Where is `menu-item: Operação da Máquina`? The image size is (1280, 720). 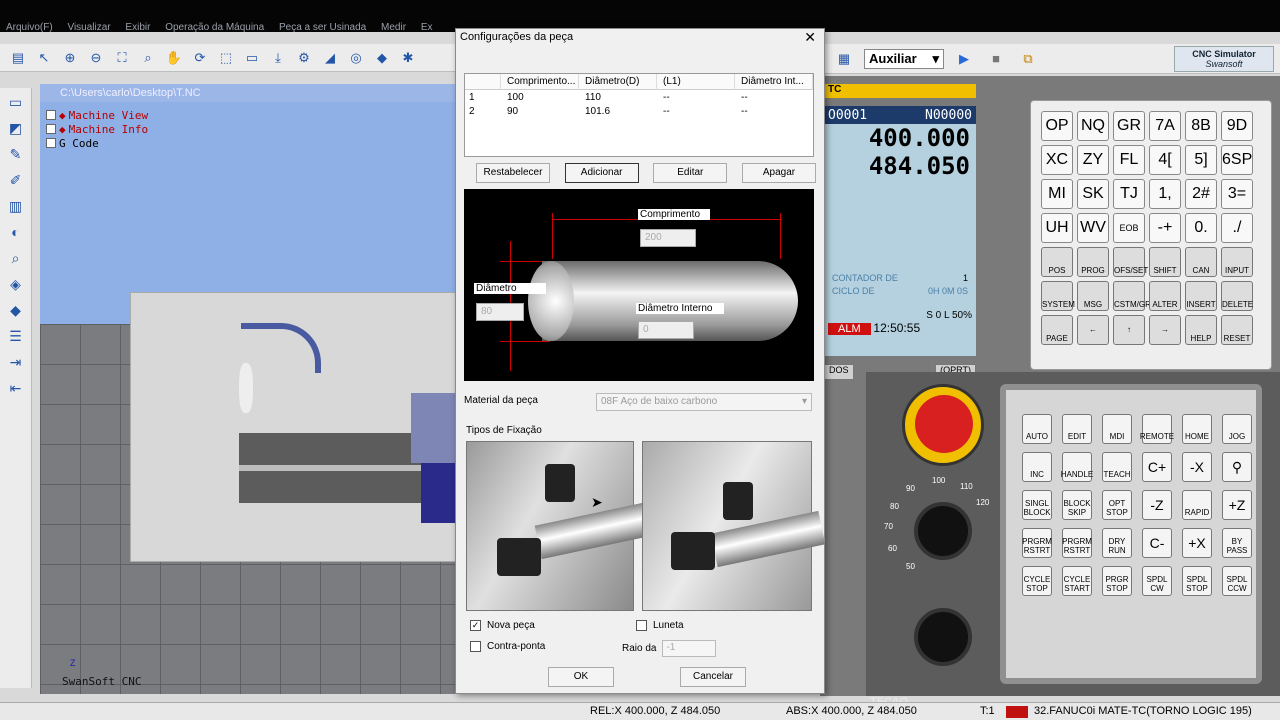 menu-item: Operação da Máquina is located at coordinates (214, 27).